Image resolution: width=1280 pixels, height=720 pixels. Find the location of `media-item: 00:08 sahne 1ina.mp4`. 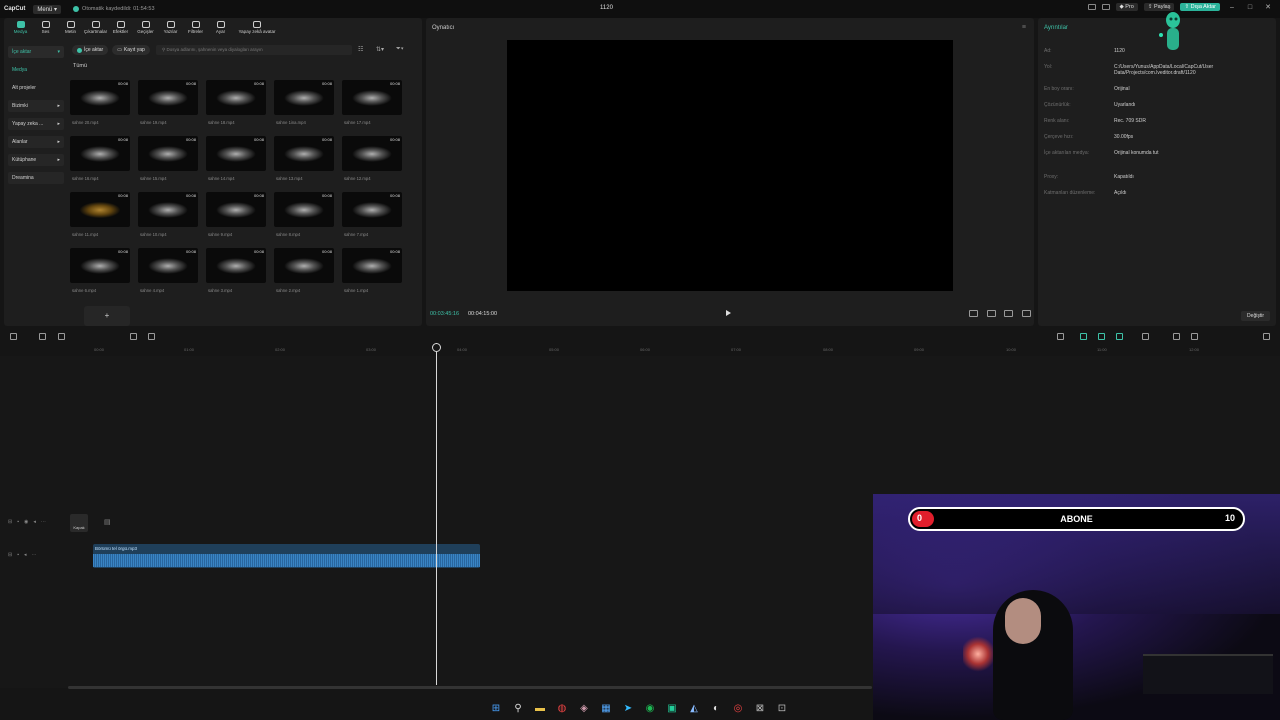

media-item: 00:08 sahne 1ina.mp4 is located at coordinates (304, 102).